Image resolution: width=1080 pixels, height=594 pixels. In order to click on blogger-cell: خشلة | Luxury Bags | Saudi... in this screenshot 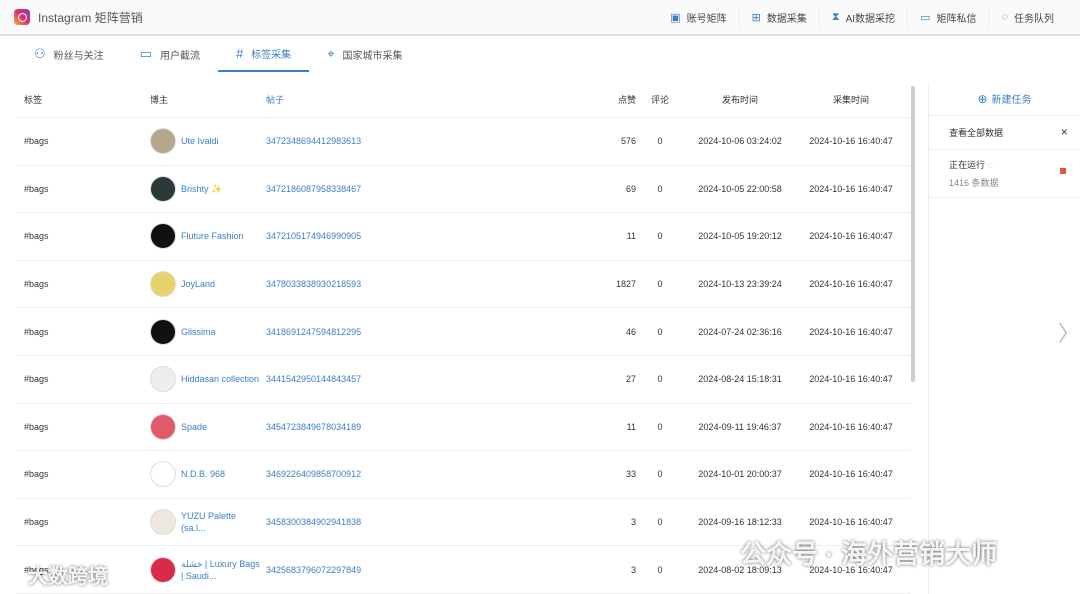, I will do `click(208, 569)`.